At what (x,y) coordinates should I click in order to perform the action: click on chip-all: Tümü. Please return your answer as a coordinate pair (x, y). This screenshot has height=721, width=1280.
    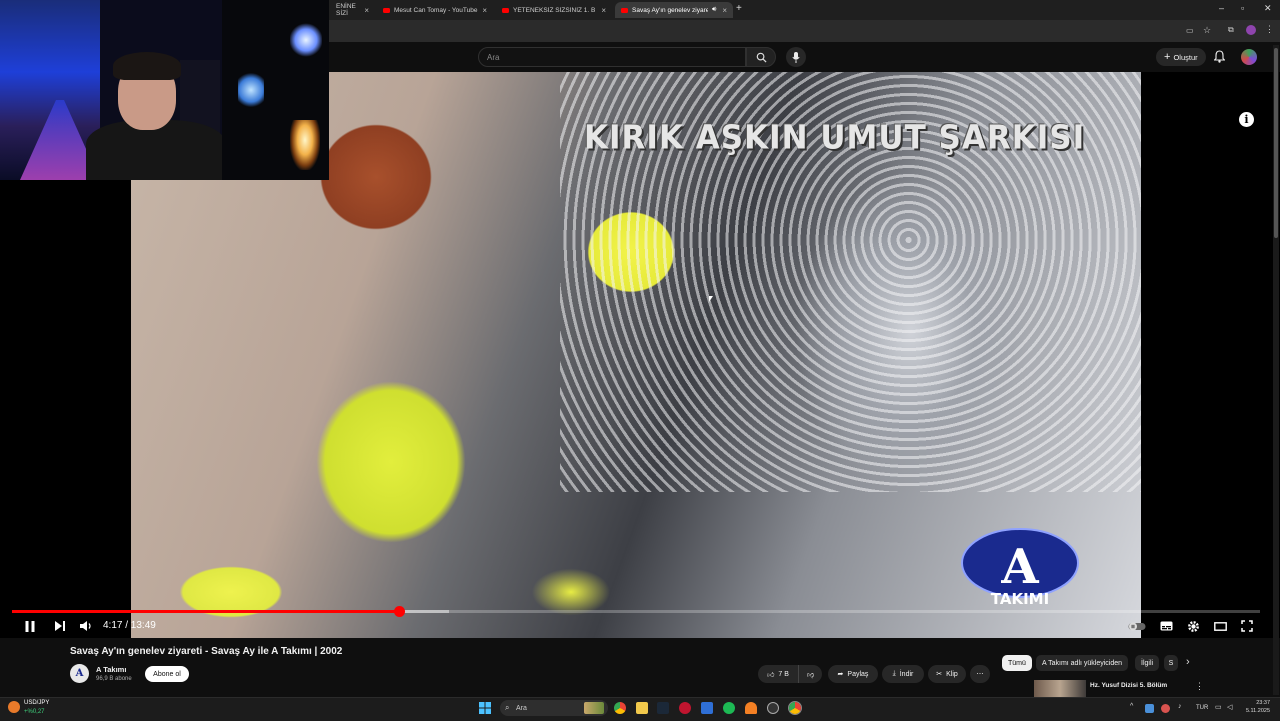
    Looking at the image, I should click on (1017, 663).